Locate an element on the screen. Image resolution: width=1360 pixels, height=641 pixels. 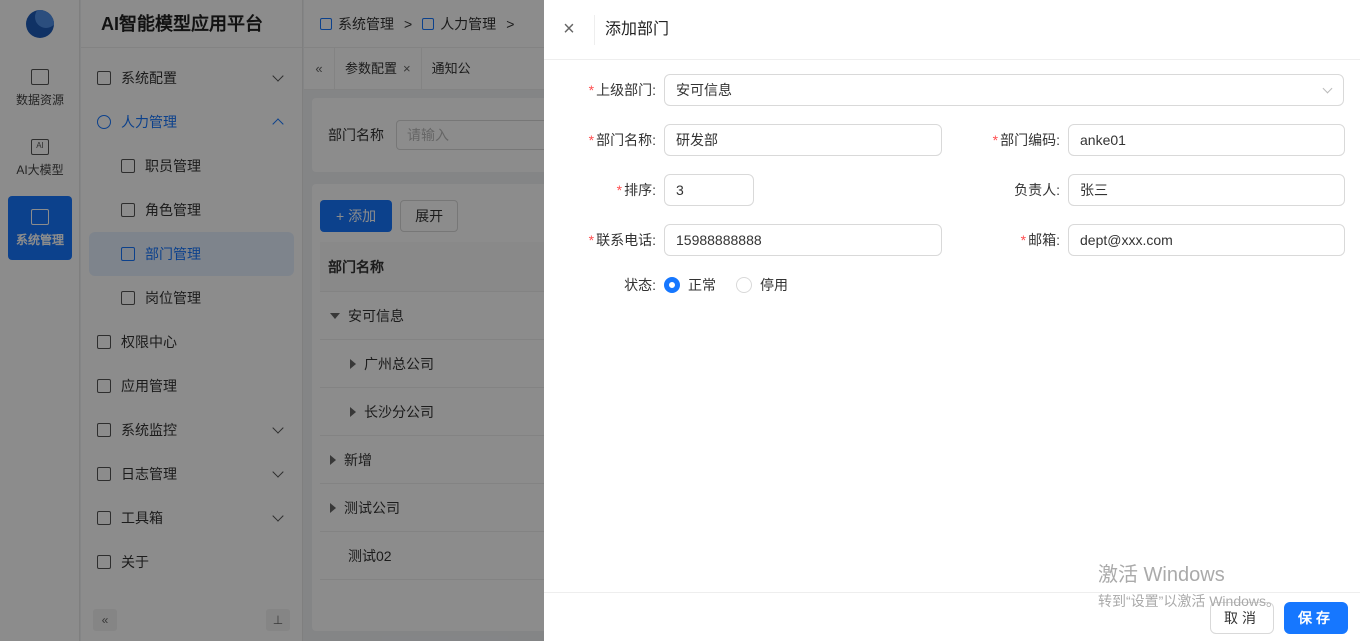
dept-name-field: 研发部 is located at coordinates (803, 140).